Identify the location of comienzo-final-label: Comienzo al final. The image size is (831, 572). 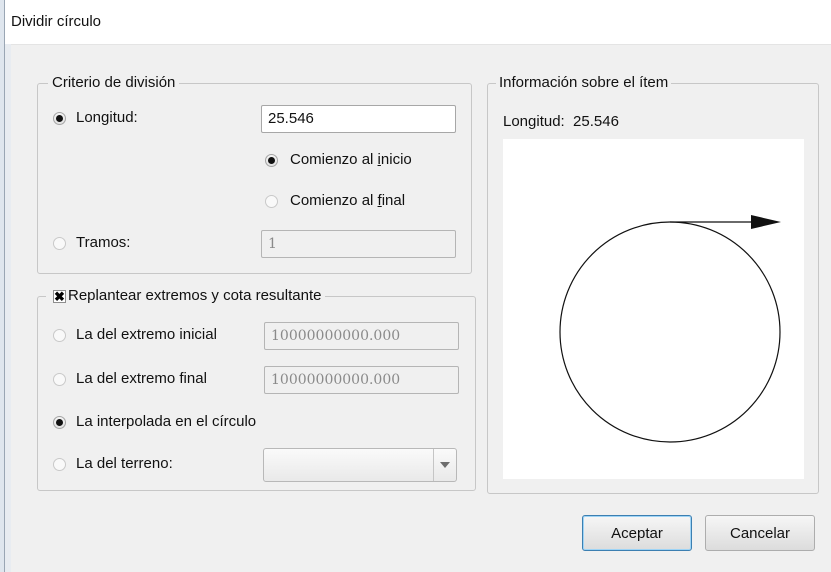
(347, 200).